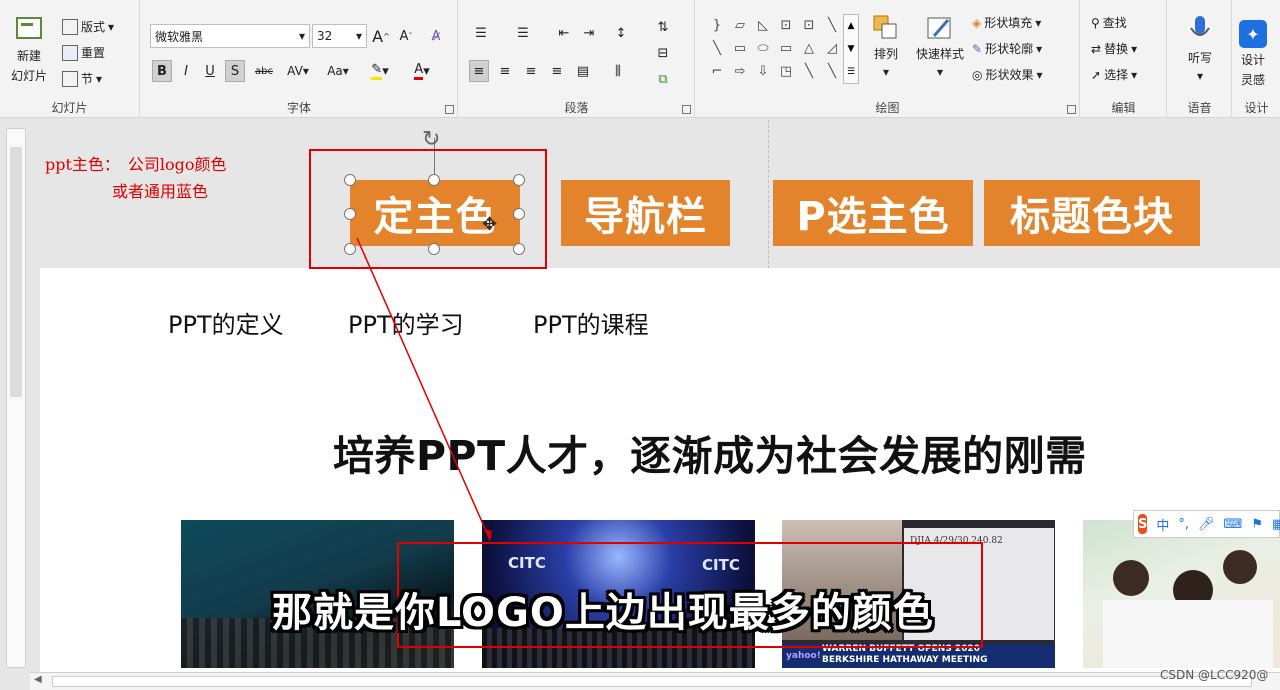  I want to click on ime-toolbar: S 中 °, 🎤︎ ⌨ ⚑ ▦, so click(1206, 524).